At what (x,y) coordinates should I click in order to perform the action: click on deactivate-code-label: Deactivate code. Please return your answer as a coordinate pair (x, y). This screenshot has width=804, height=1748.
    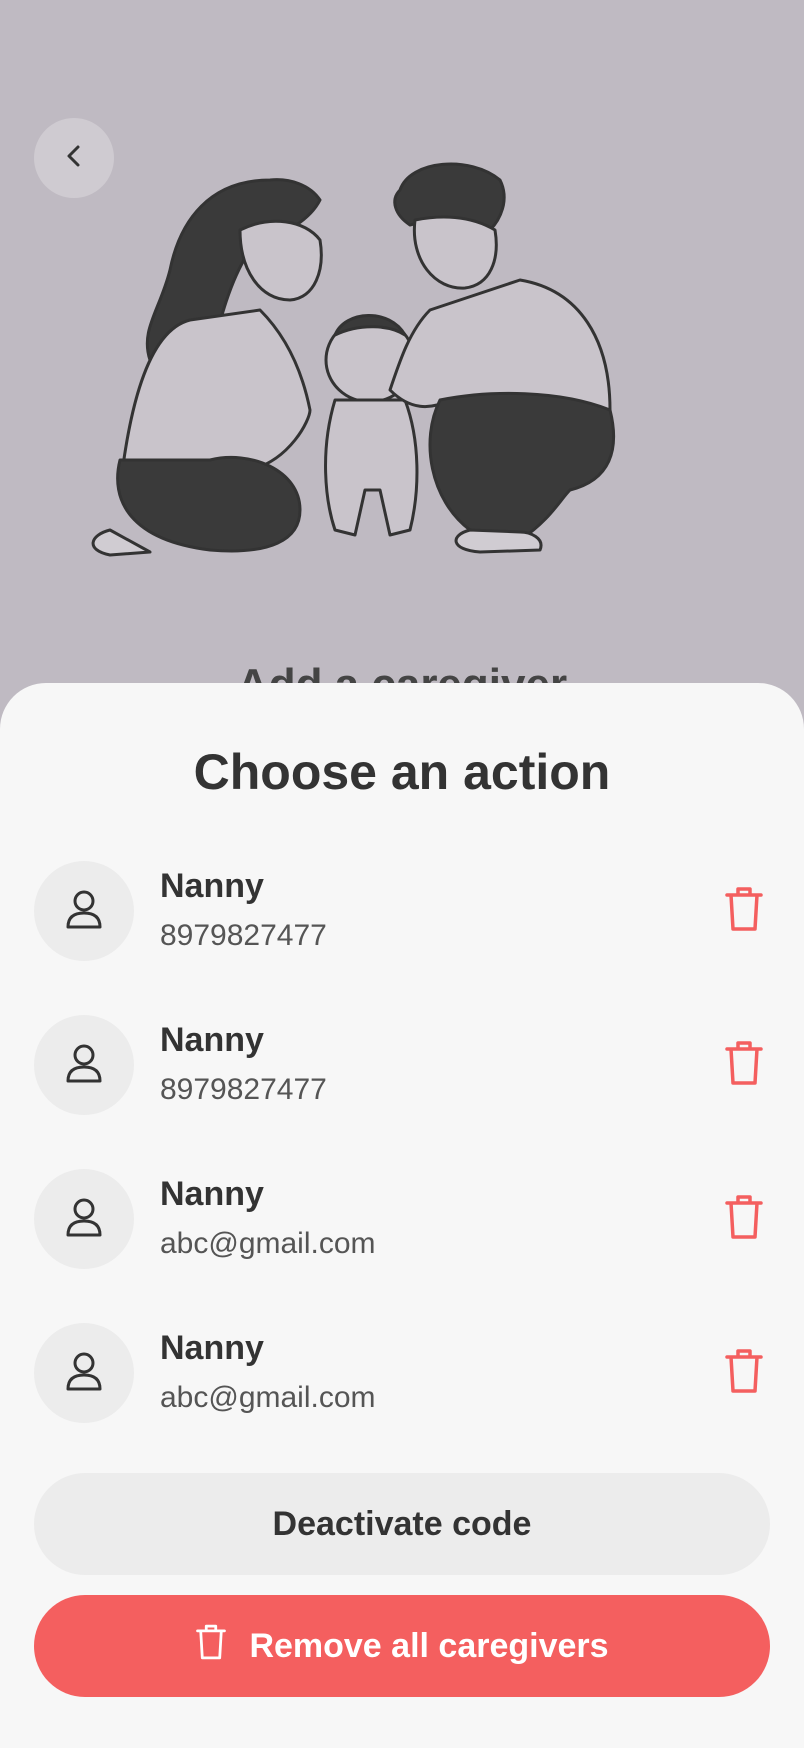
    Looking at the image, I should click on (402, 1523).